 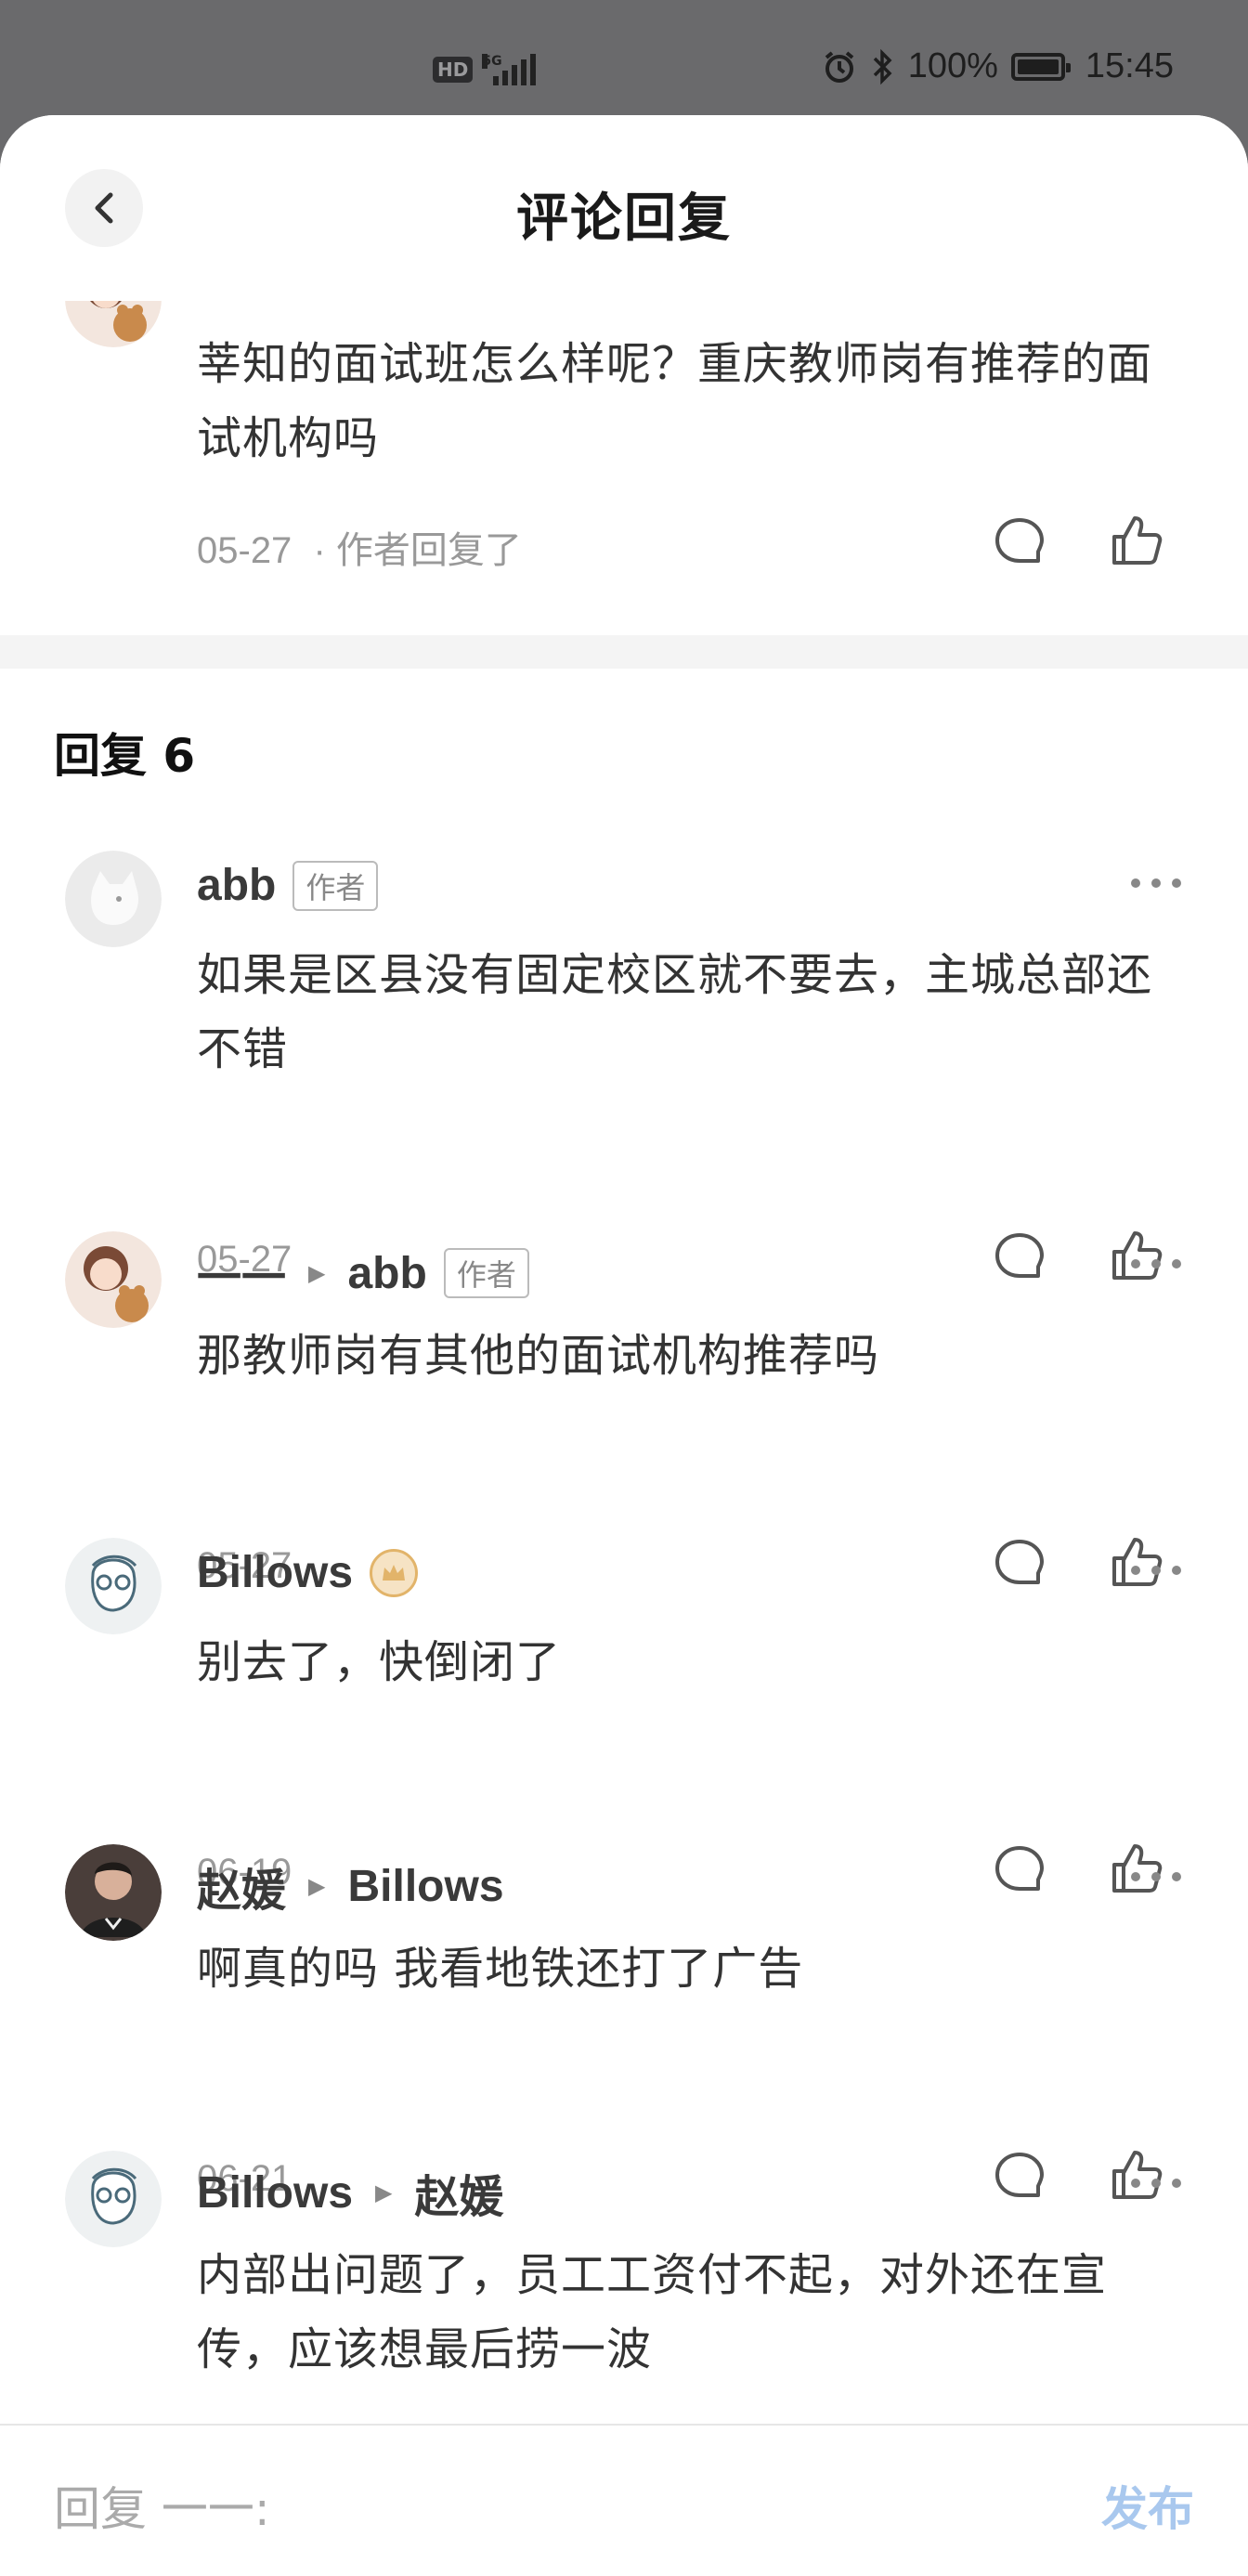 I want to click on section-divider, so click(x=624, y=652).